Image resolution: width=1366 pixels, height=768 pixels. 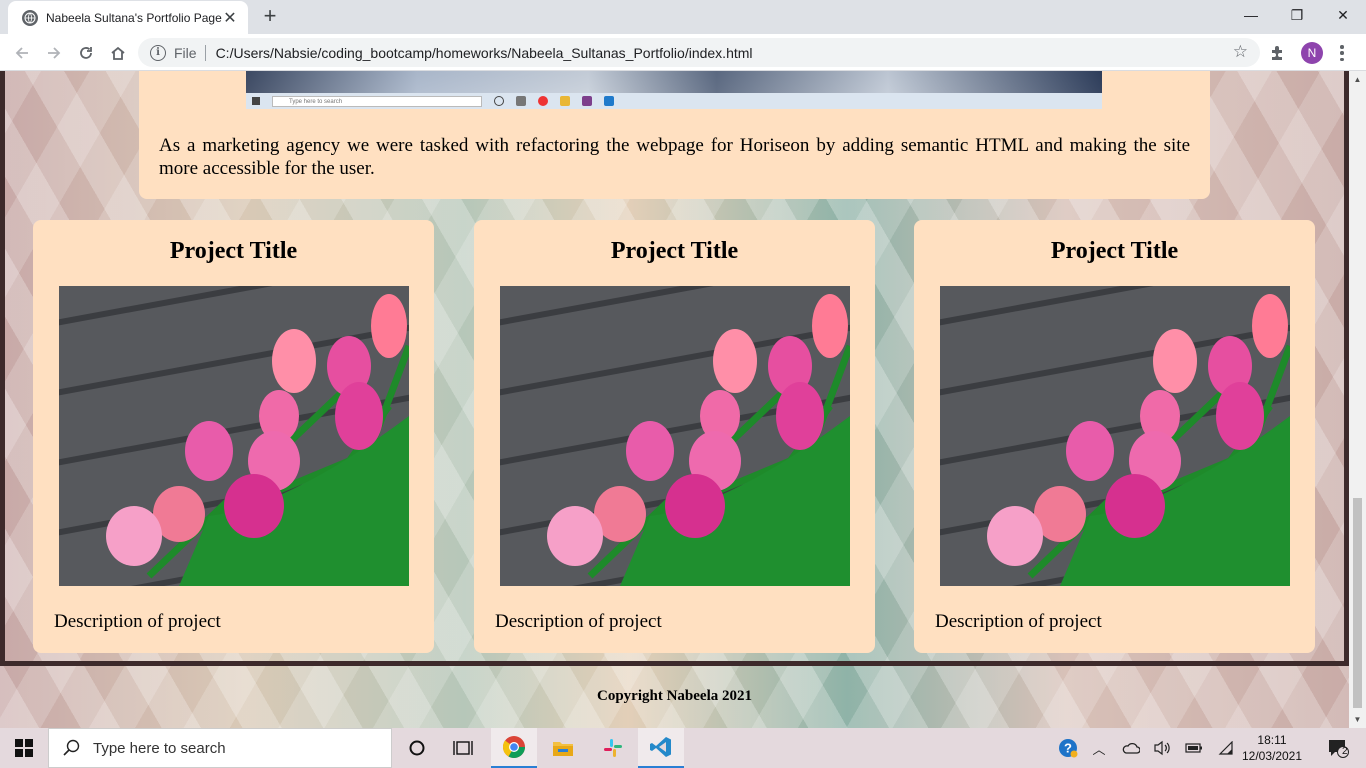 I want to click on restore-window-button: ❐, so click(x=1297, y=15).